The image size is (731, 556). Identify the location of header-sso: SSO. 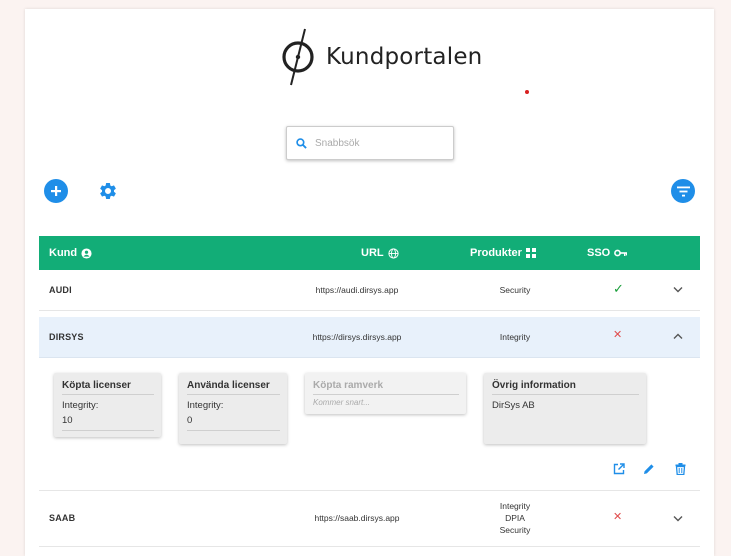
(607, 253).